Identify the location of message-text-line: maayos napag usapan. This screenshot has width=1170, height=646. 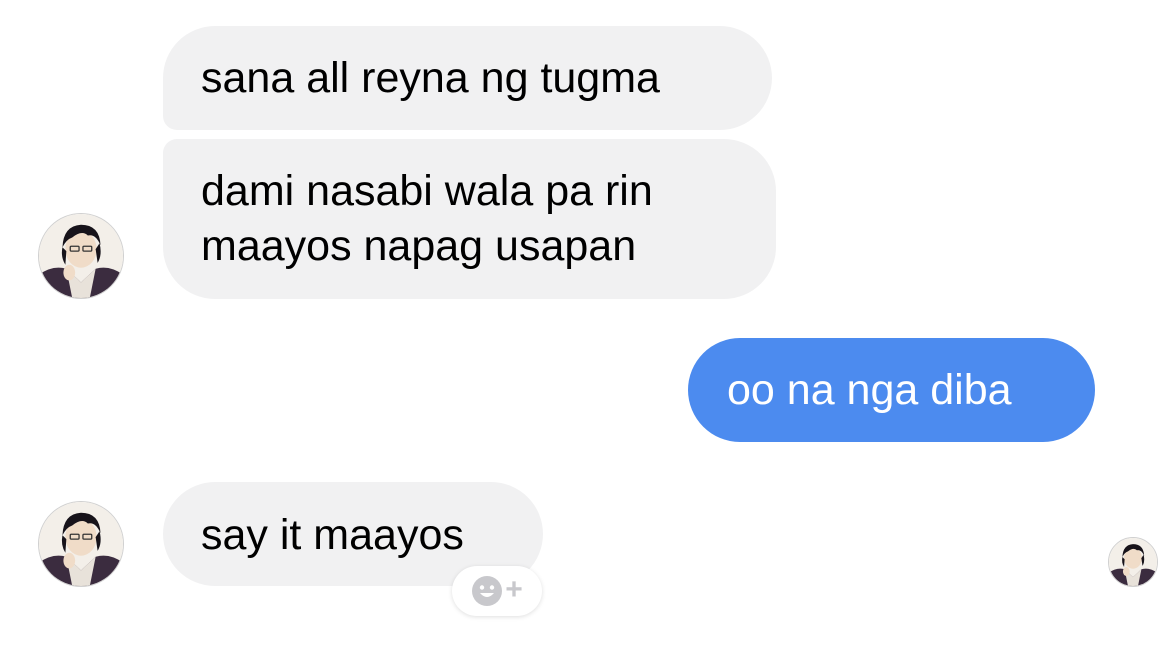
(419, 246).